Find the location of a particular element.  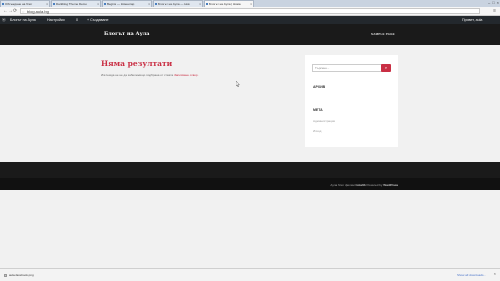

window-controls: – □ × is located at coordinates (493, 2).